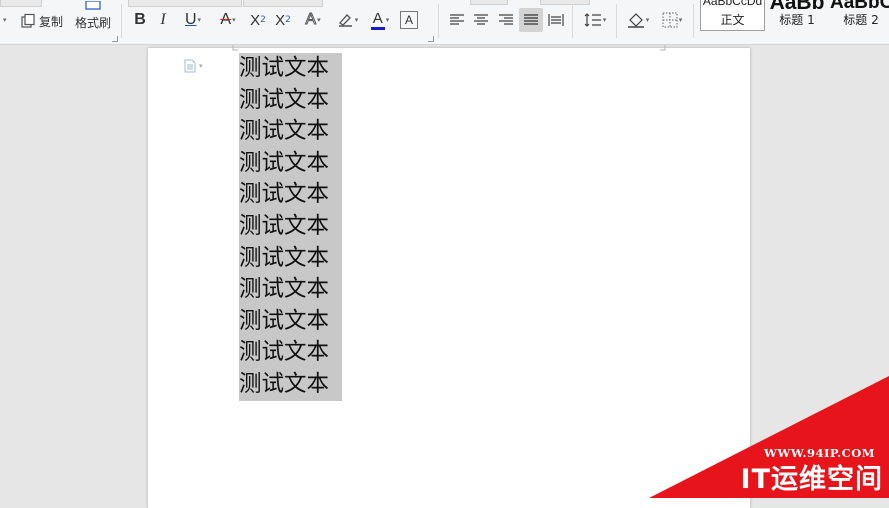 The width and height of the screenshot is (889, 508). What do you see at coordinates (605, 20) in the screenshot?
I see `line-spacing-dropdown-caret: ▾` at bounding box center [605, 20].